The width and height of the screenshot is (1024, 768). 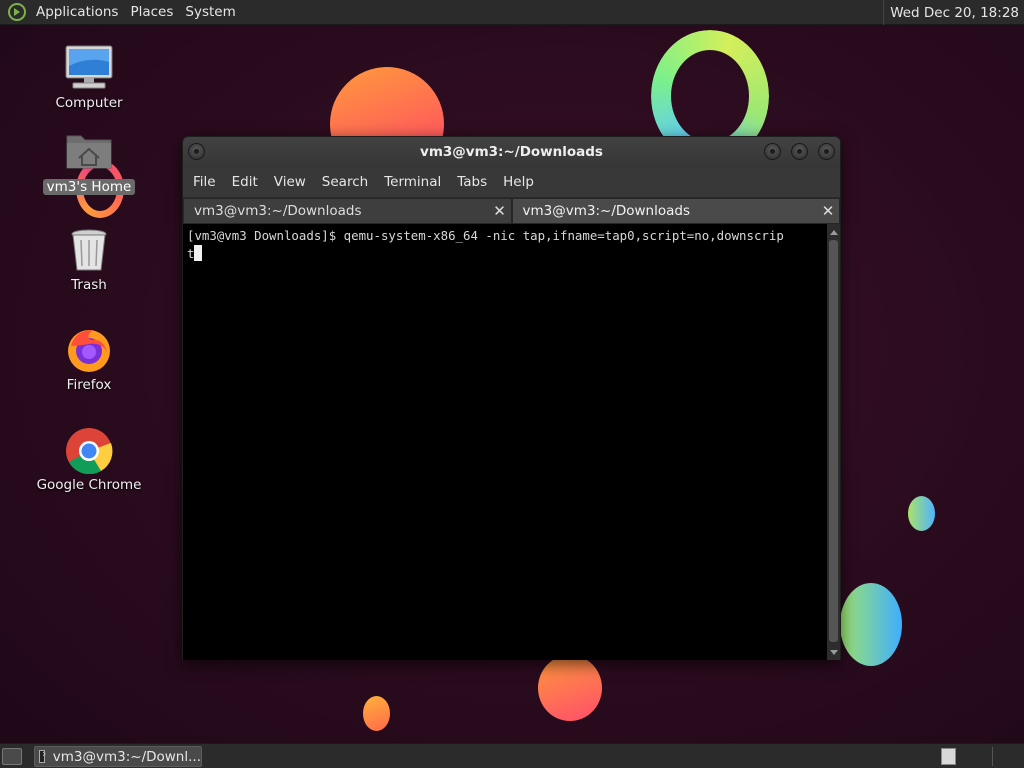 I want to click on wallpaper-orange-bottom, so click(x=570, y=688).